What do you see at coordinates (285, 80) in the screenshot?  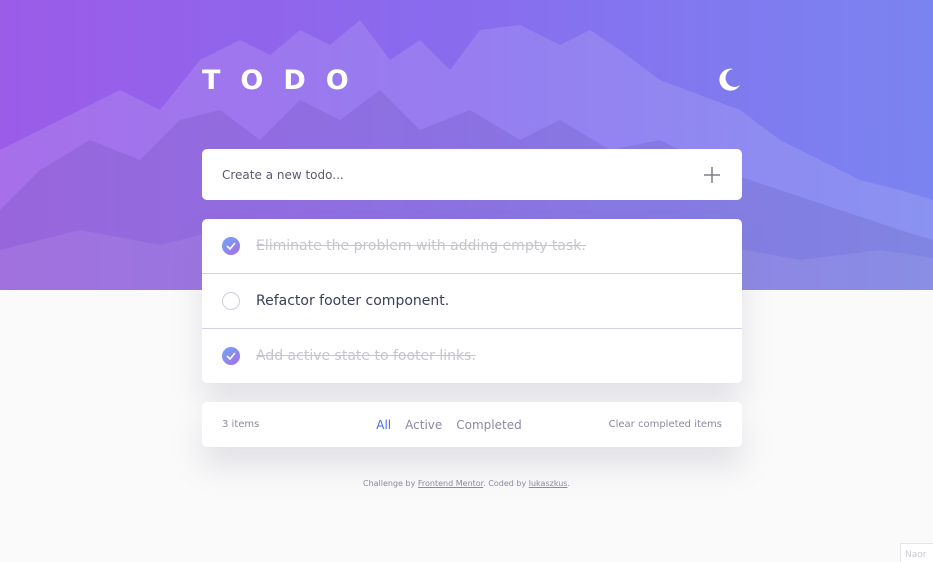 I see `app-title: TODO` at bounding box center [285, 80].